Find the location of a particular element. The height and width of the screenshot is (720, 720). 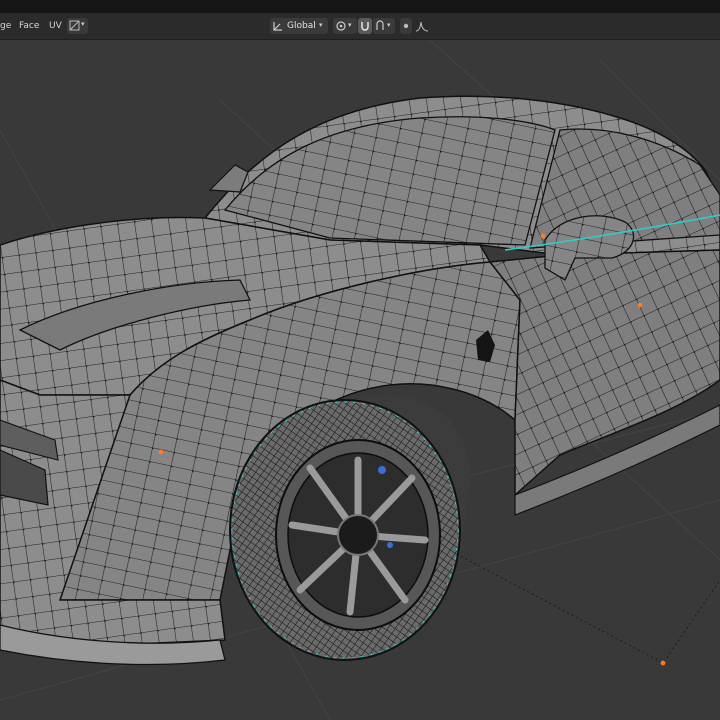

top-menu-bar is located at coordinates (360, 6).